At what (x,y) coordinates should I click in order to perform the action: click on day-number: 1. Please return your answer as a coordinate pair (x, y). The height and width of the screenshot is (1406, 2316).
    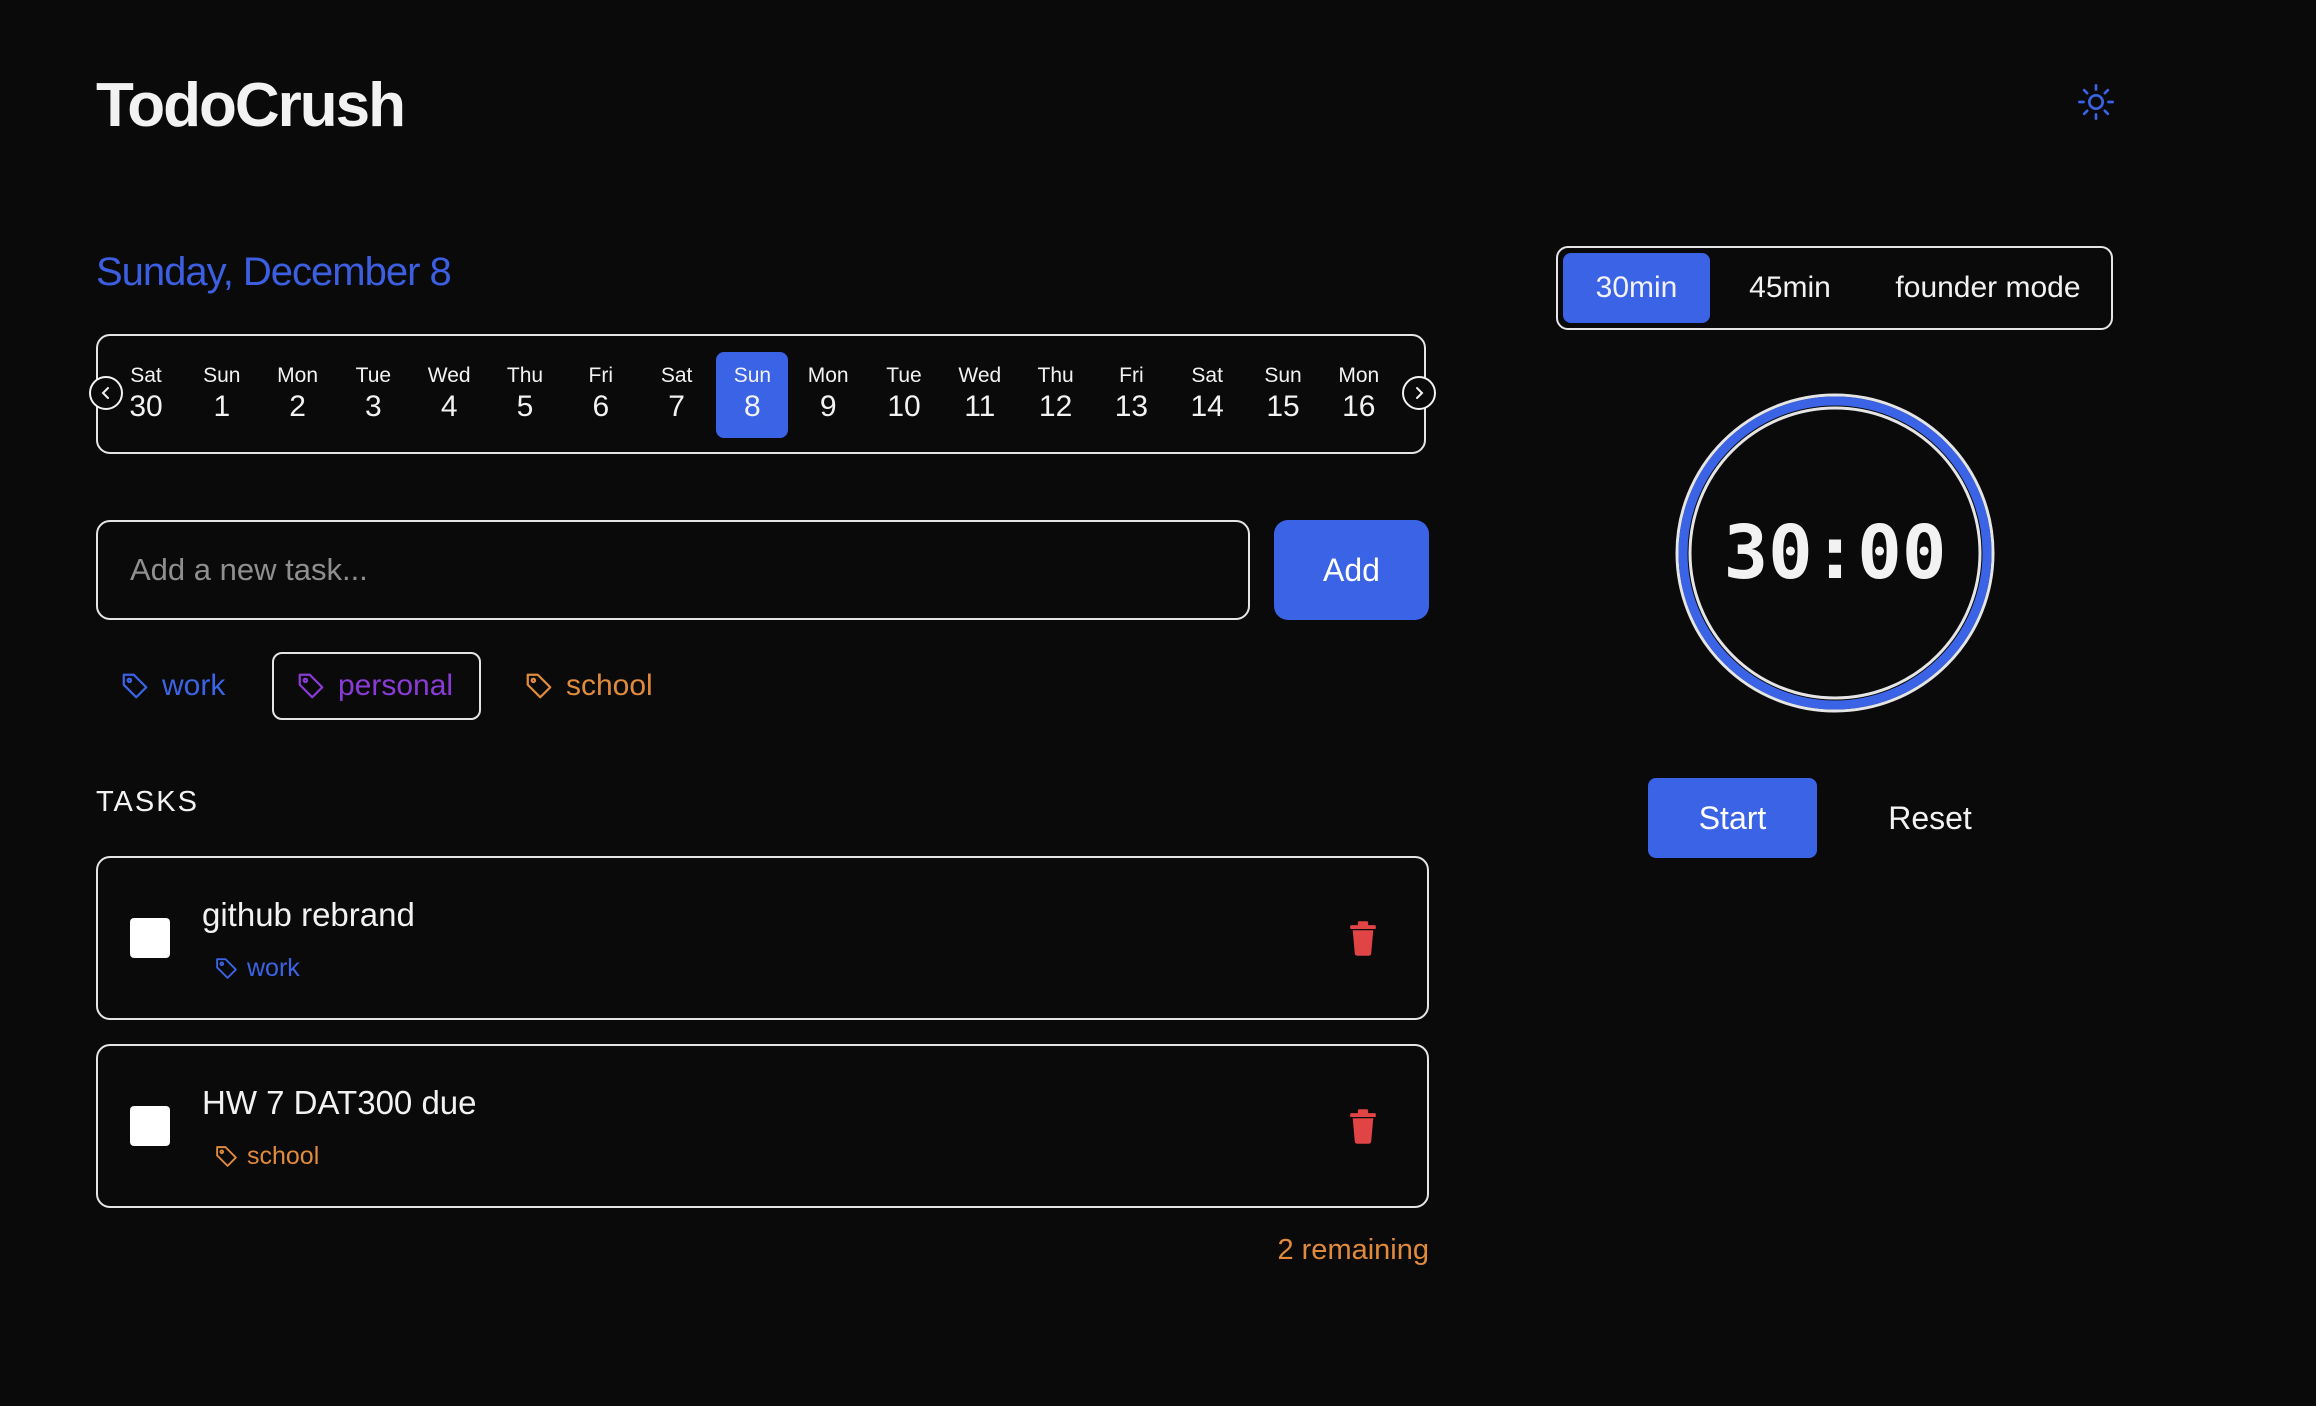
    Looking at the image, I should click on (222, 406).